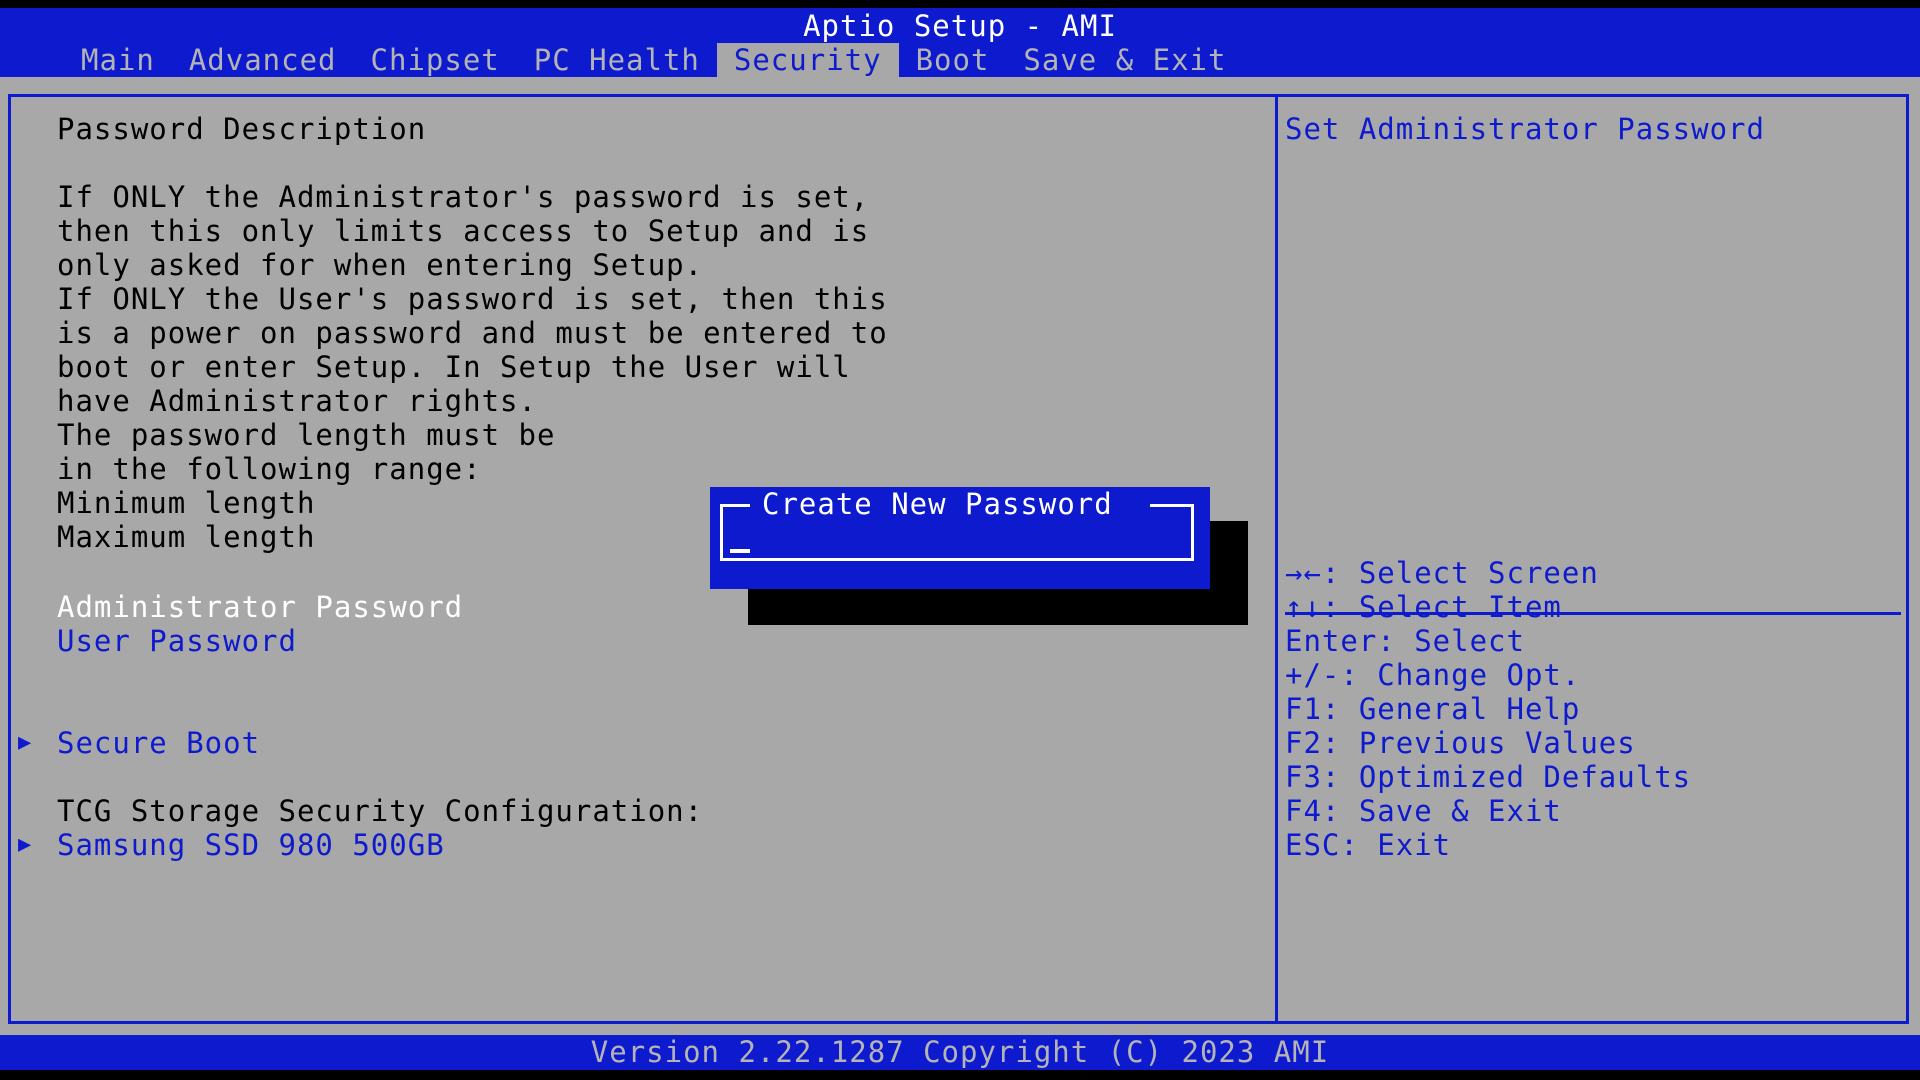  Describe the element at coordinates (380, 811) in the screenshot. I see `tcg-storage-heading: TCG Storage Security Configuration:` at that location.